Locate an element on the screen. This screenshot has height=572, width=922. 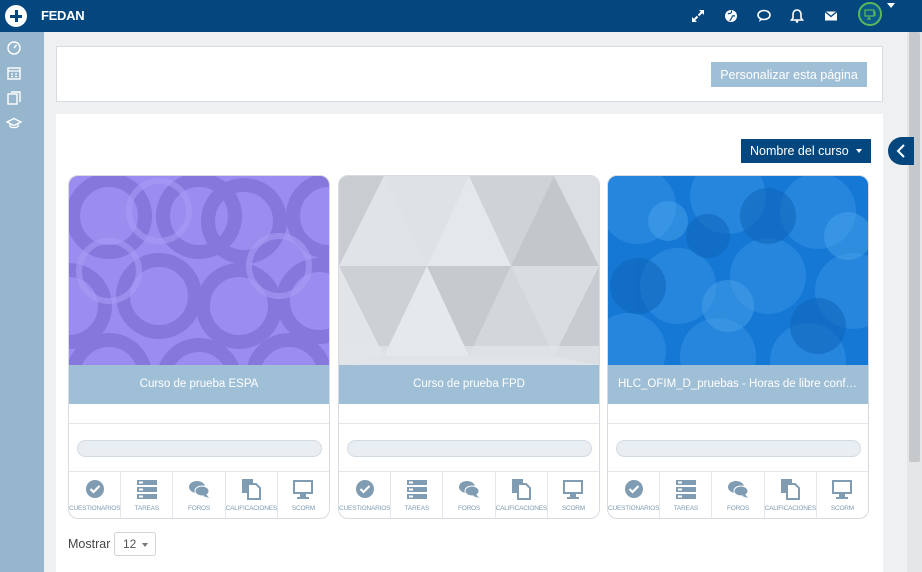
site-brand: FEDAN is located at coordinates (63, 15).